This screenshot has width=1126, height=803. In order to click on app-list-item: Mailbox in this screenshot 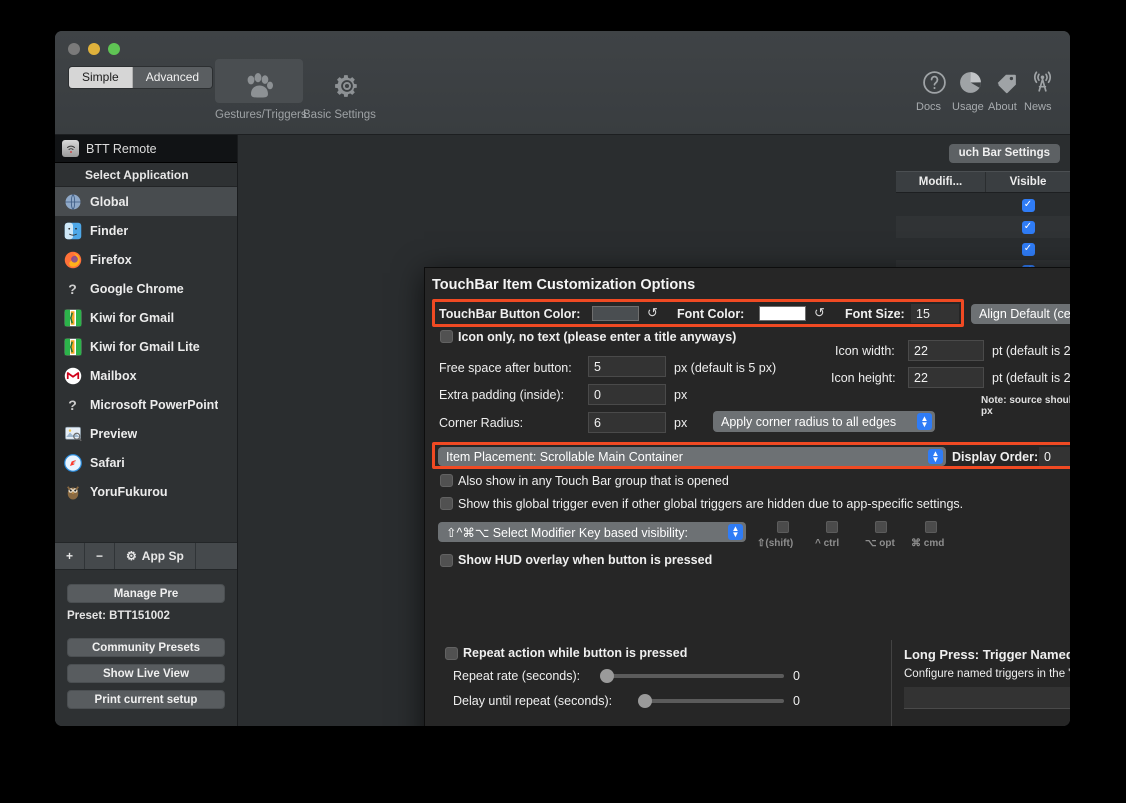, I will do `click(146, 375)`.